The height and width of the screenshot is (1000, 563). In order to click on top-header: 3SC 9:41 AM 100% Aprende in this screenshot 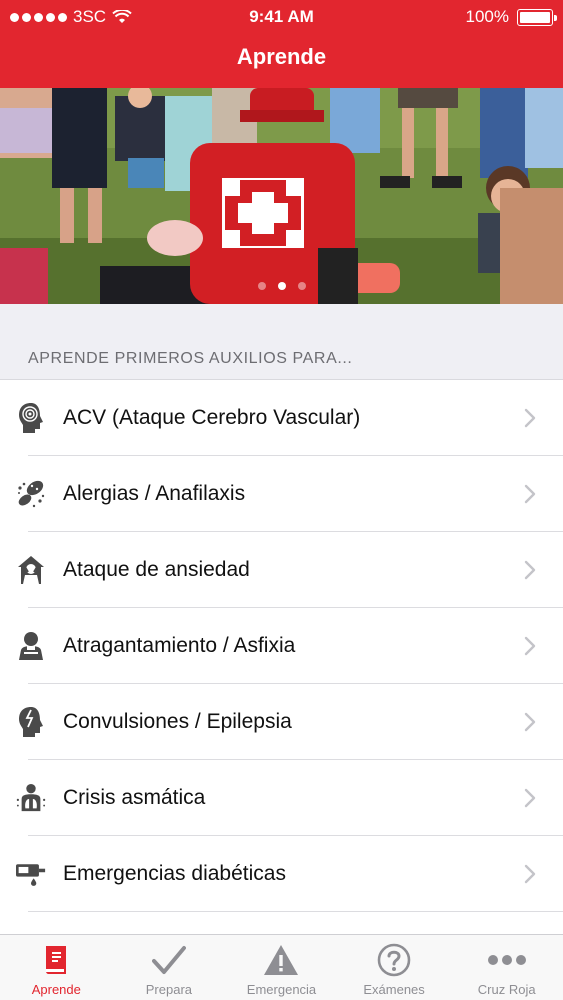, I will do `click(281, 44)`.